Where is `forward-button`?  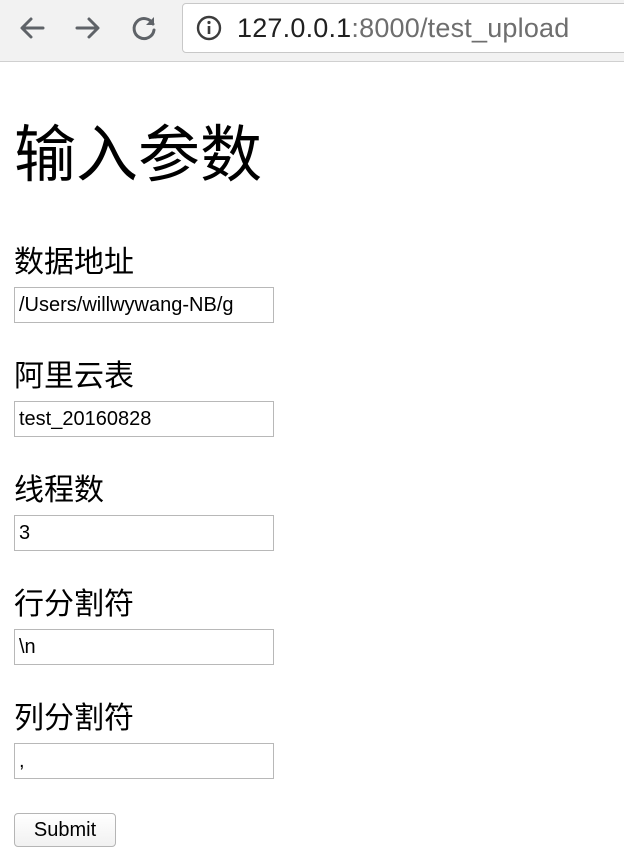 forward-button is located at coordinates (88, 28).